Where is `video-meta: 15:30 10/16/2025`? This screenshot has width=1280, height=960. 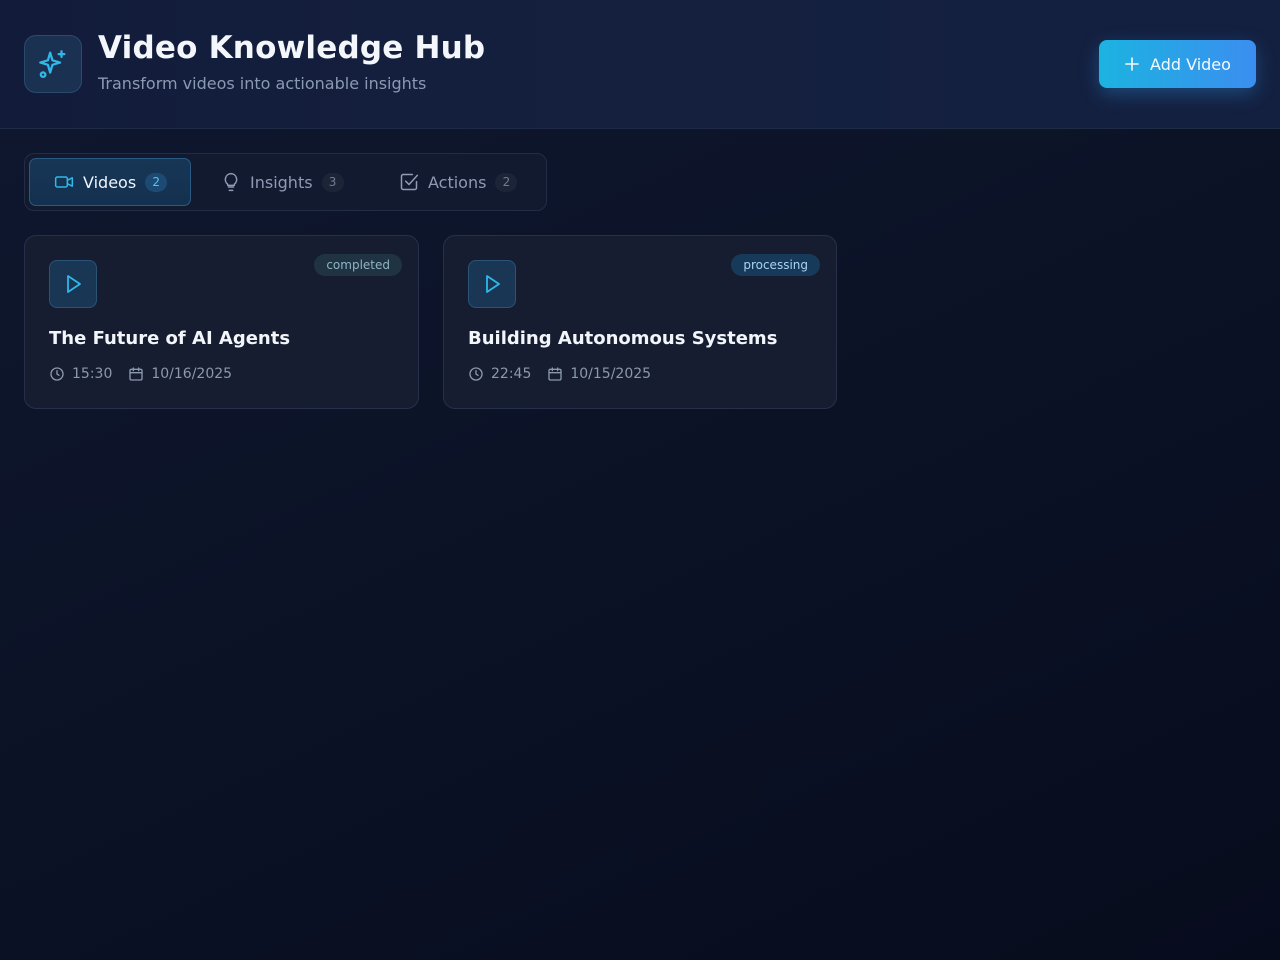 video-meta: 15:30 10/16/2025 is located at coordinates (148, 374).